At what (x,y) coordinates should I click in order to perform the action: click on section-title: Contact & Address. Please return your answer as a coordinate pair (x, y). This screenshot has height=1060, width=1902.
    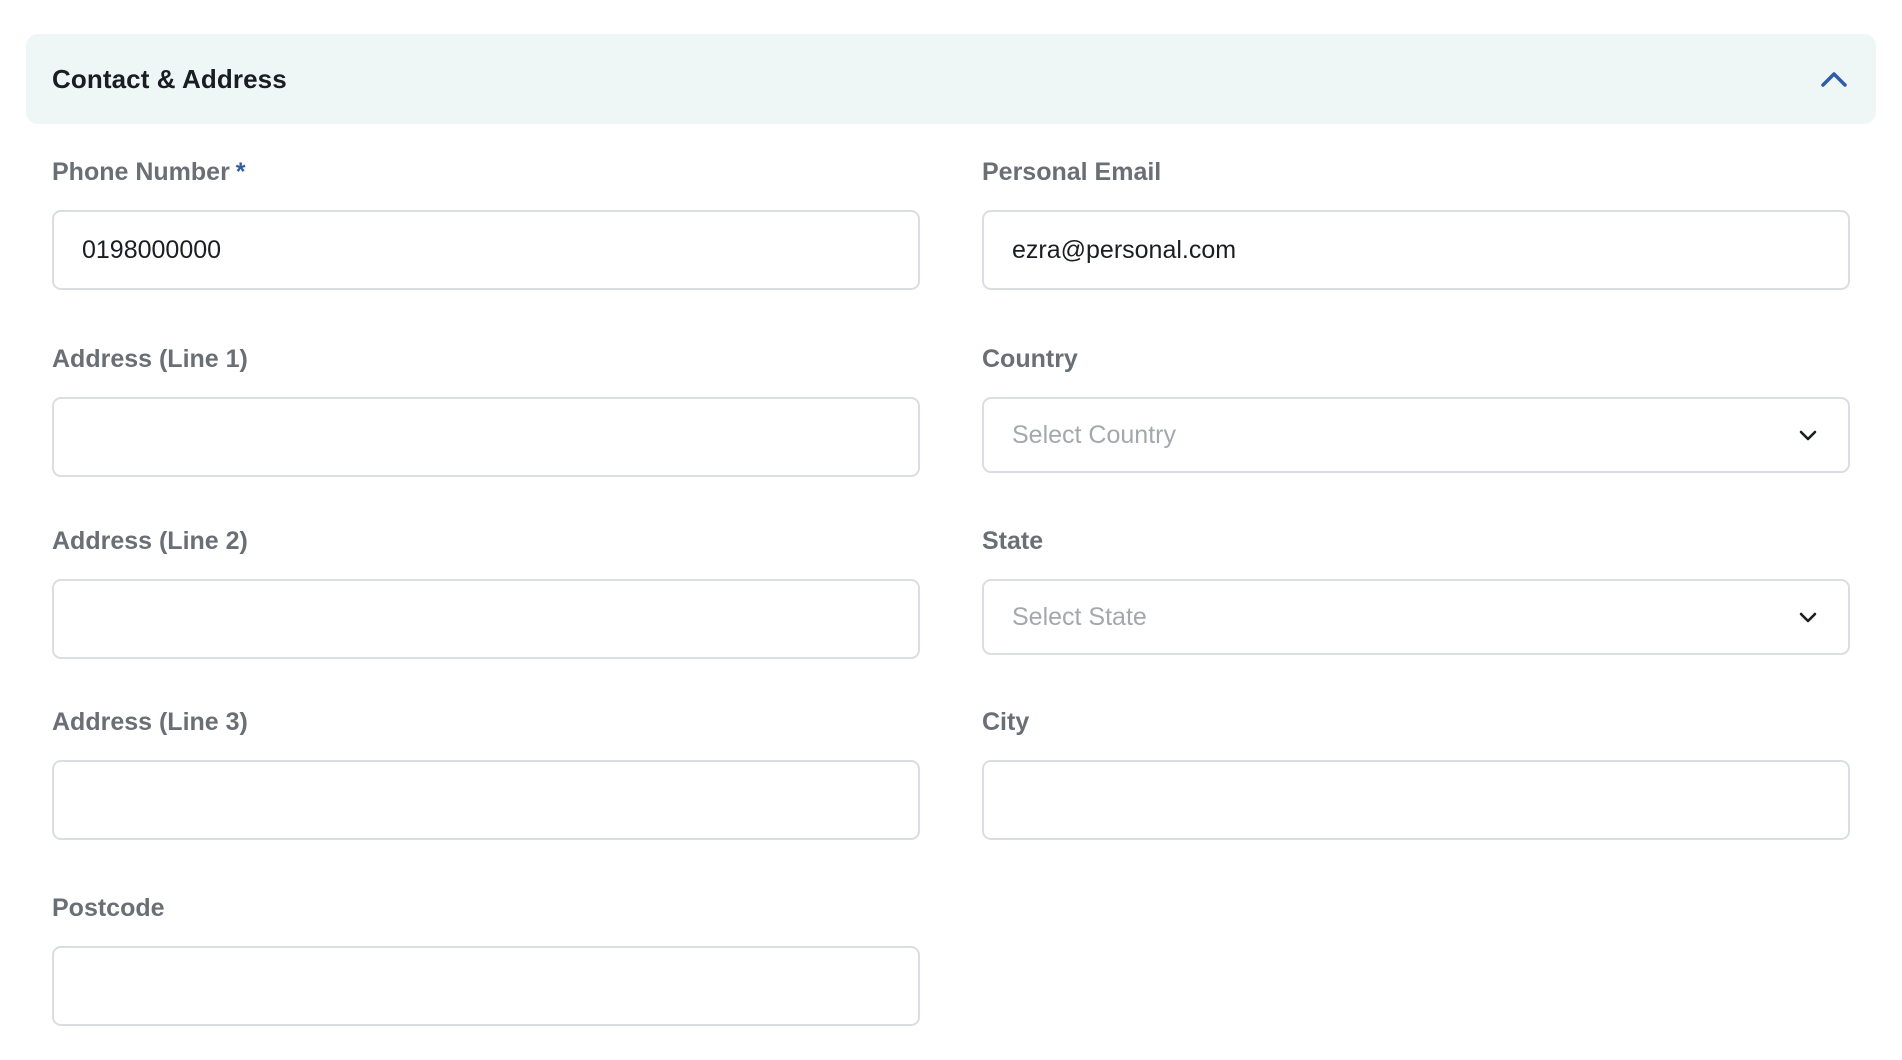
    Looking at the image, I should click on (169, 78).